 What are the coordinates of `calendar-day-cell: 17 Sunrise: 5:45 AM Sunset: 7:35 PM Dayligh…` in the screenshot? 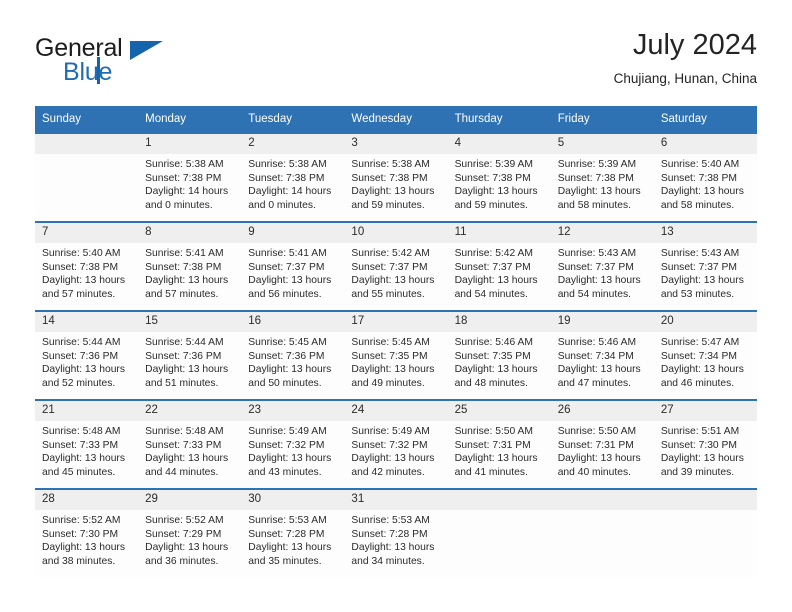 It's located at (396, 355).